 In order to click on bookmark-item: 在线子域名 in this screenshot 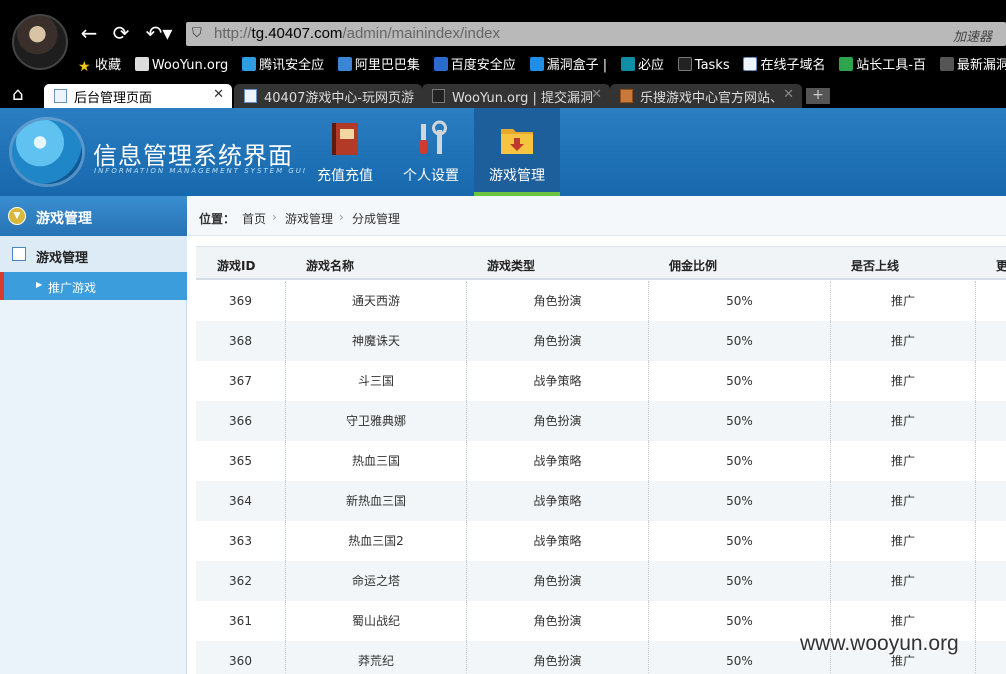, I will do `click(784, 66)`.